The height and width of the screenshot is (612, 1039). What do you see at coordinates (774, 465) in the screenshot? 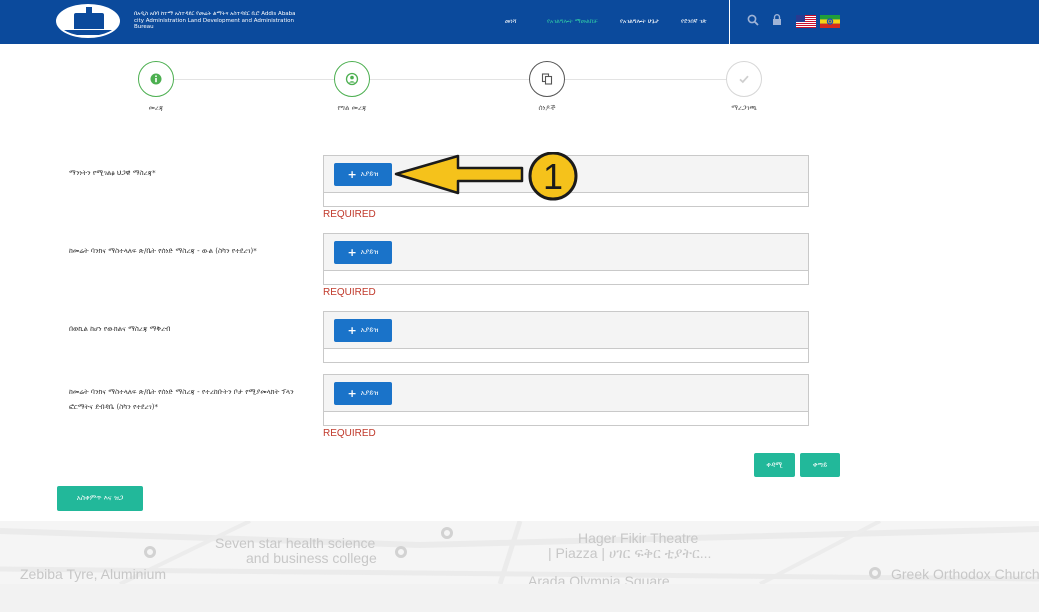
I see `previous-button: ቀዳሚ` at bounding box center [774, 465].